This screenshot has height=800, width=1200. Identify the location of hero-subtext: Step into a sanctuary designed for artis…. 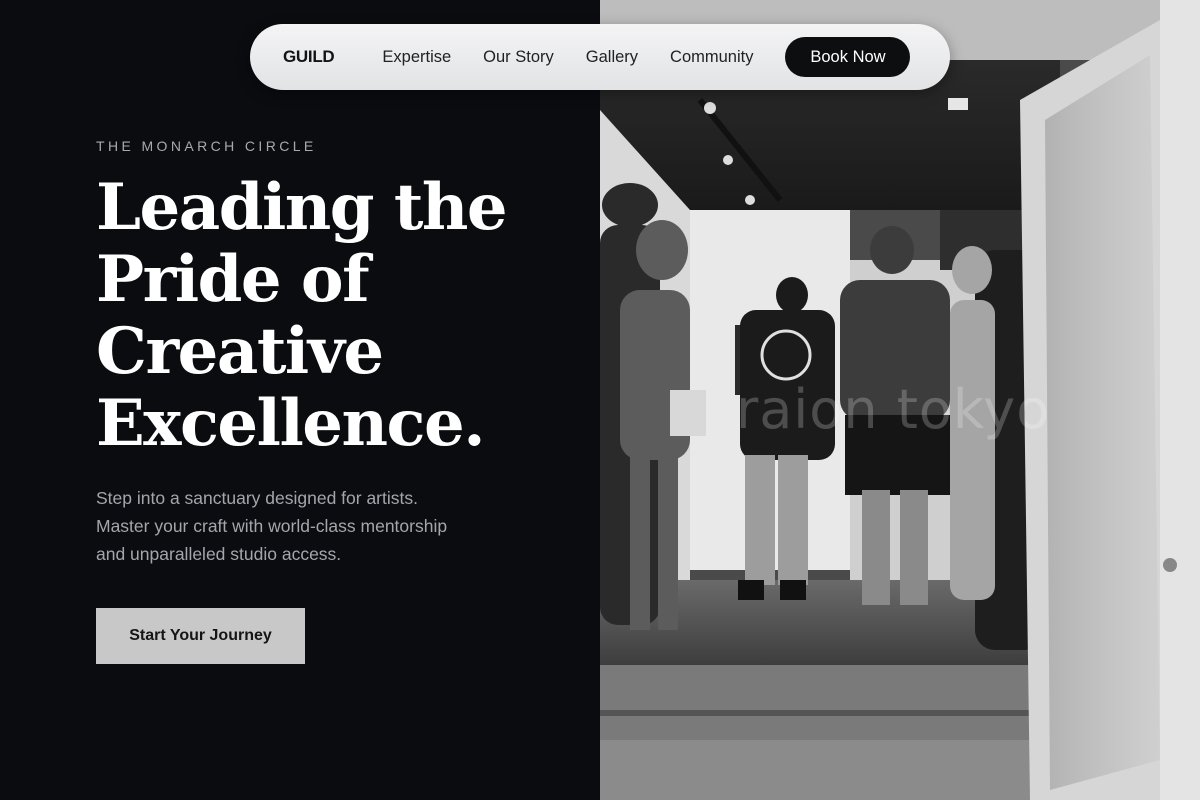
(306, 526).